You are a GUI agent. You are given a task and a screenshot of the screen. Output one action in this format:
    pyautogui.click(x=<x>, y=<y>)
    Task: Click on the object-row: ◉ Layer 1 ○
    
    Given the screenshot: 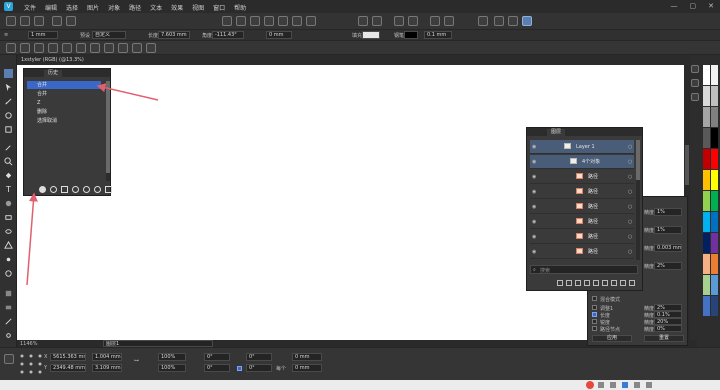 What is the action you would take?
    pyautogui.click(x=582, y=147)
    